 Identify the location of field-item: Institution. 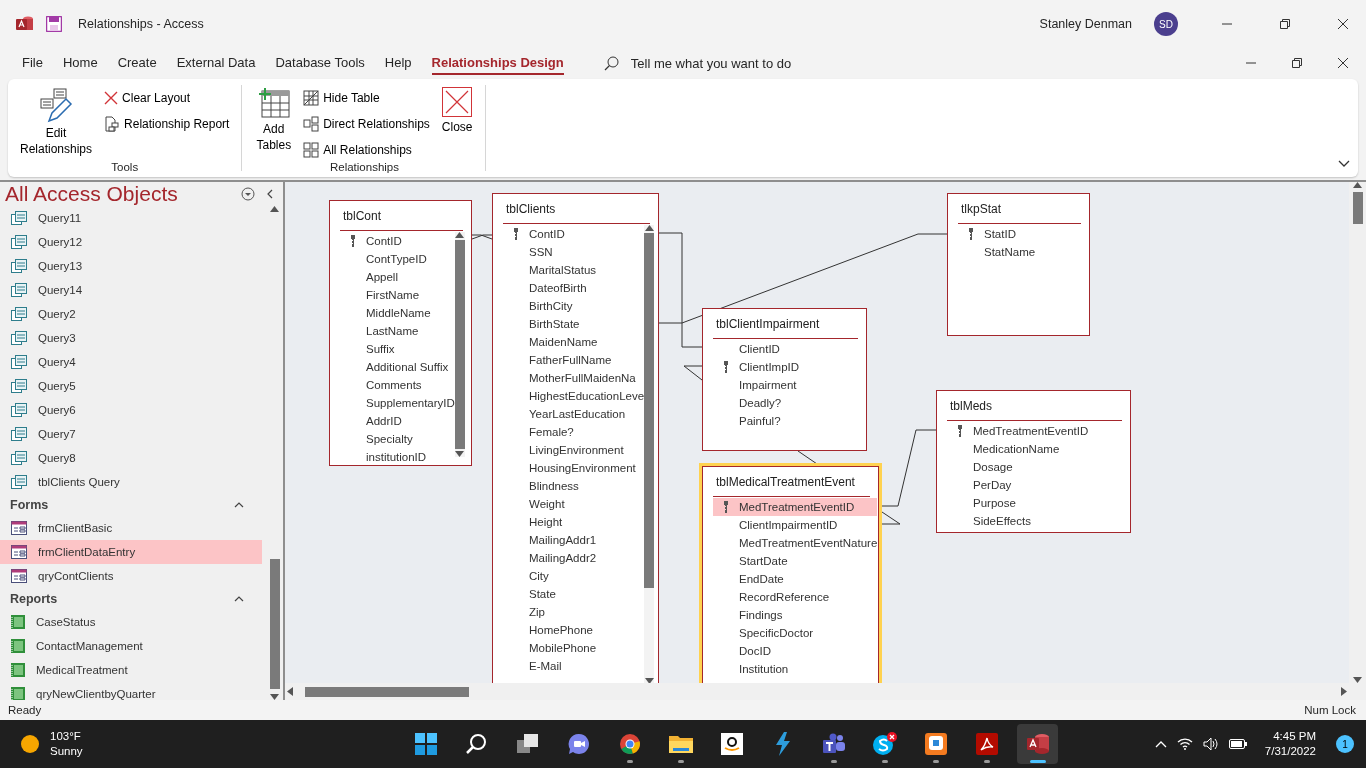
(795, 669).